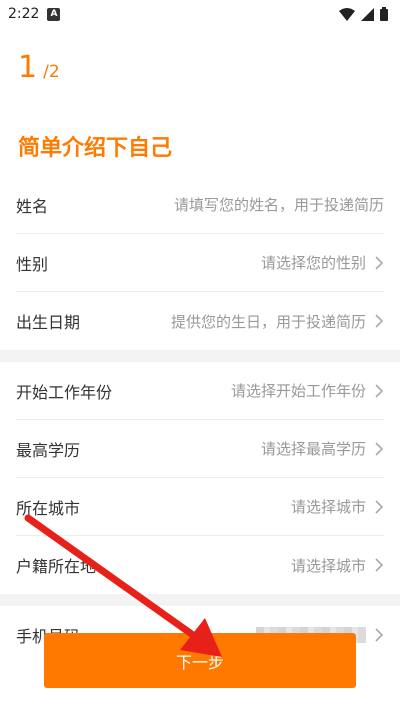 The image size is (400, 710). What do you see at coordinates (200, 72) in the screenshot?
I see `step-indicator: 1/2` at bounding box center [200, 72].